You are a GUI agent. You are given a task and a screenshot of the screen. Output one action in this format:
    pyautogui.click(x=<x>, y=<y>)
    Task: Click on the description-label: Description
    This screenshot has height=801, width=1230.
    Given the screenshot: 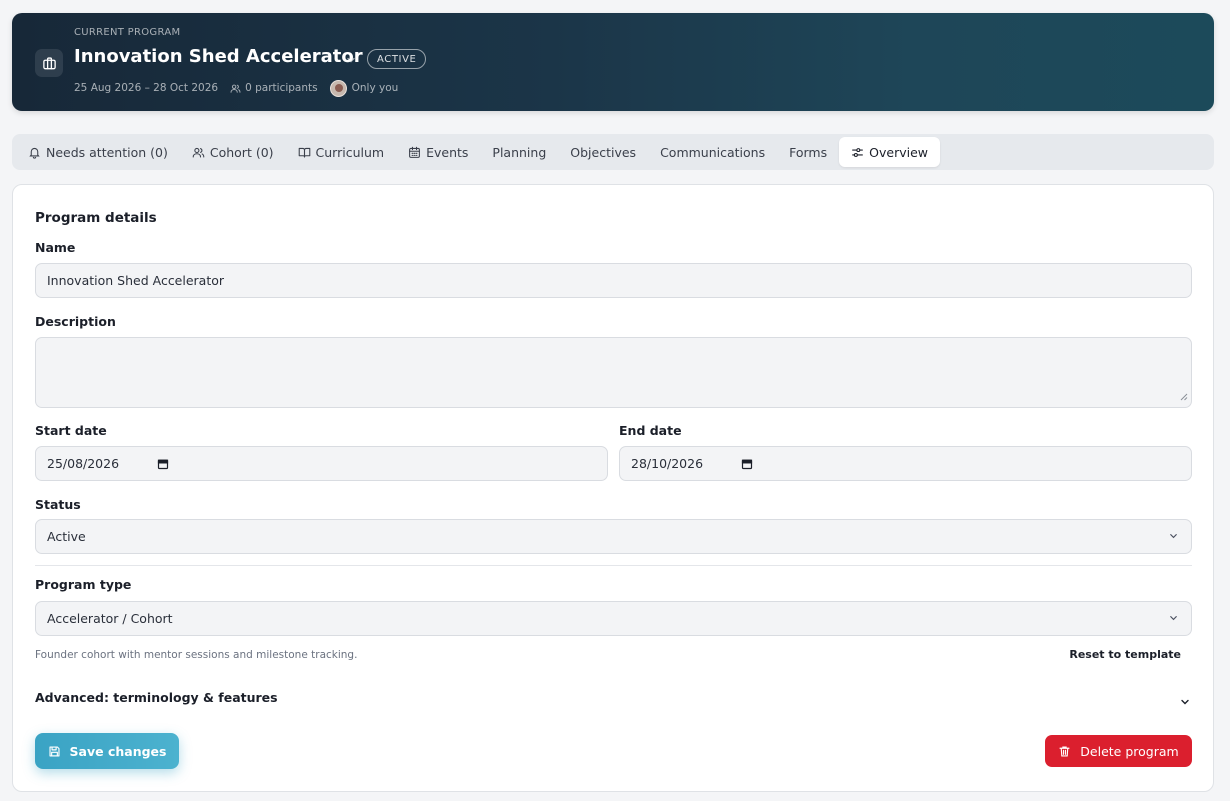 What is the action you would take?
    pyautogui.click(x=75, y=321)
    